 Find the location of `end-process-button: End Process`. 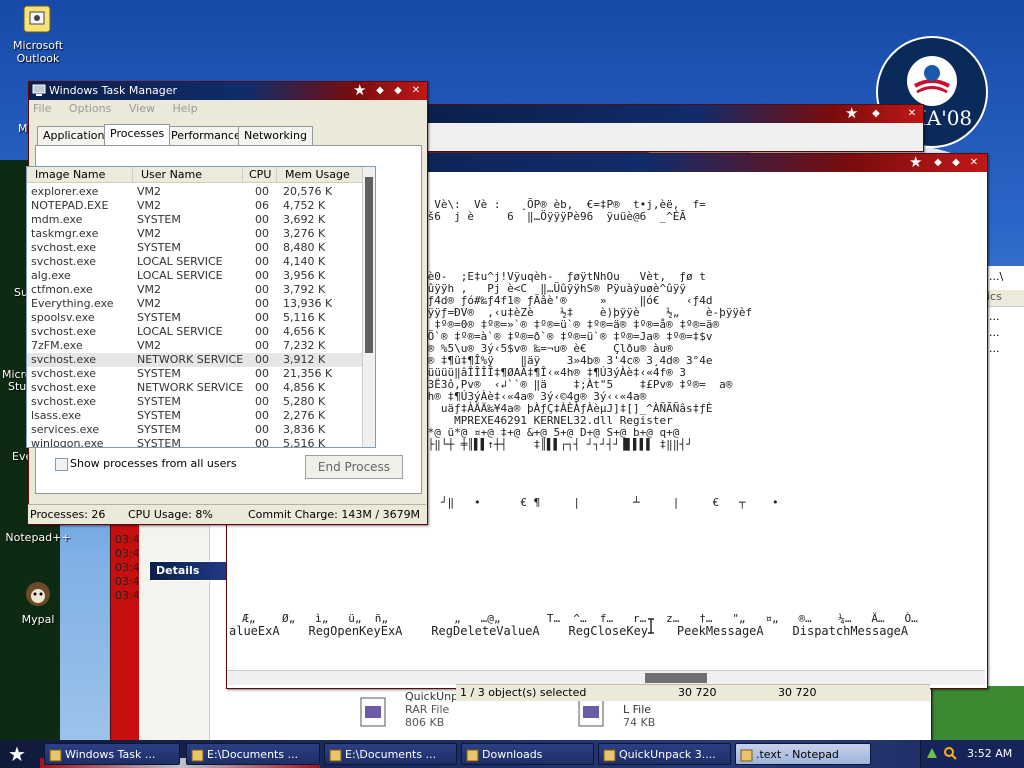

end-process-button: End Process is located at coordinates (354, 467).